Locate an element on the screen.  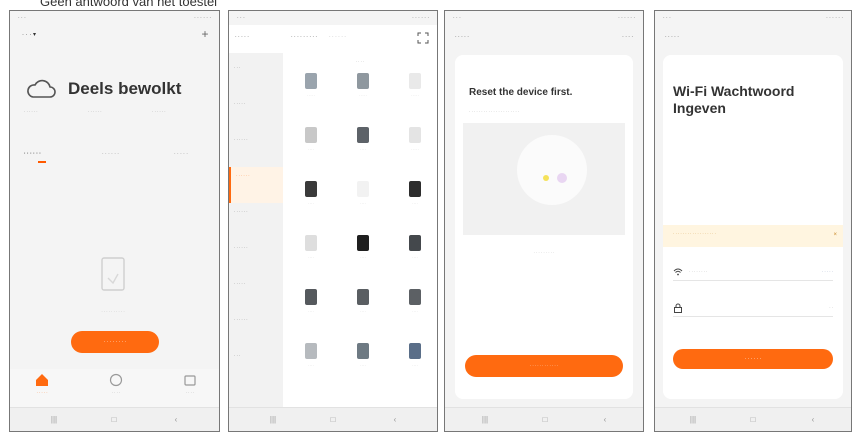
section-title: · · · · is located at coordinates (360, 61).